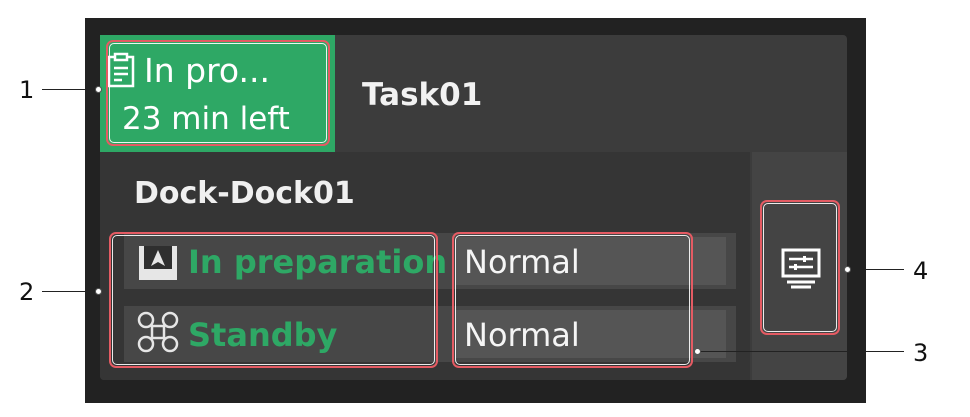  Describe the element at coordinates (921, 353) in the screenshot. I see `callout-label-3: 3` at that location.